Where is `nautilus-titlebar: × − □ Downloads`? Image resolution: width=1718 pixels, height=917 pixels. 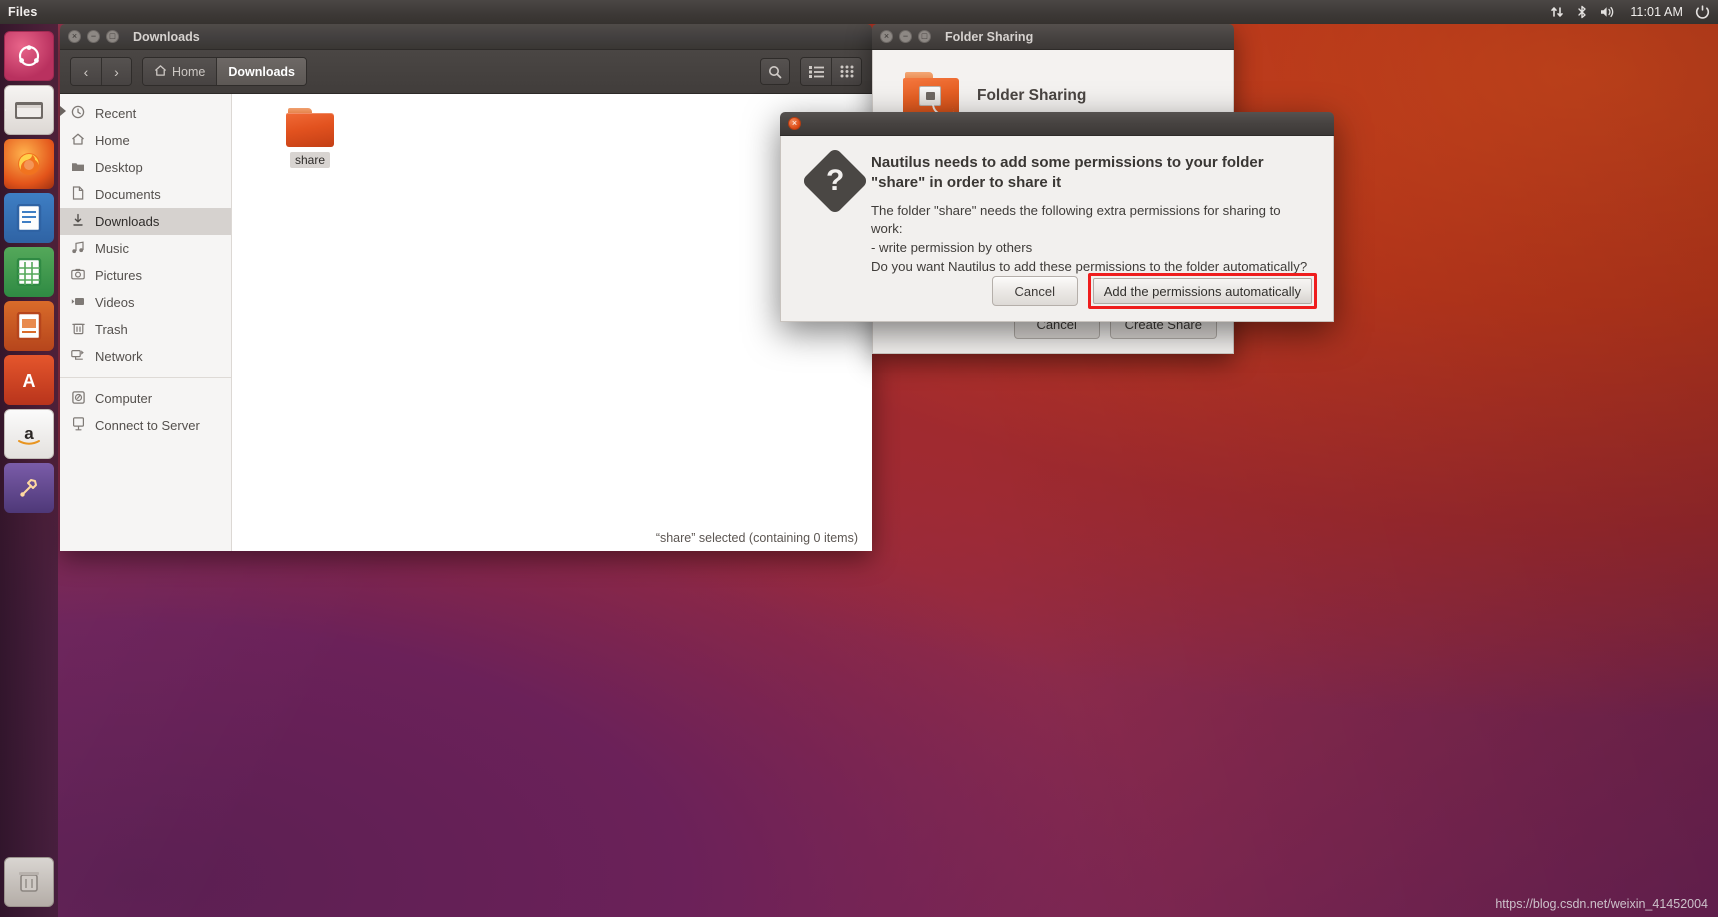
nautilus-titlebar: × − □ Downloads is located at coordinates (466, 37).